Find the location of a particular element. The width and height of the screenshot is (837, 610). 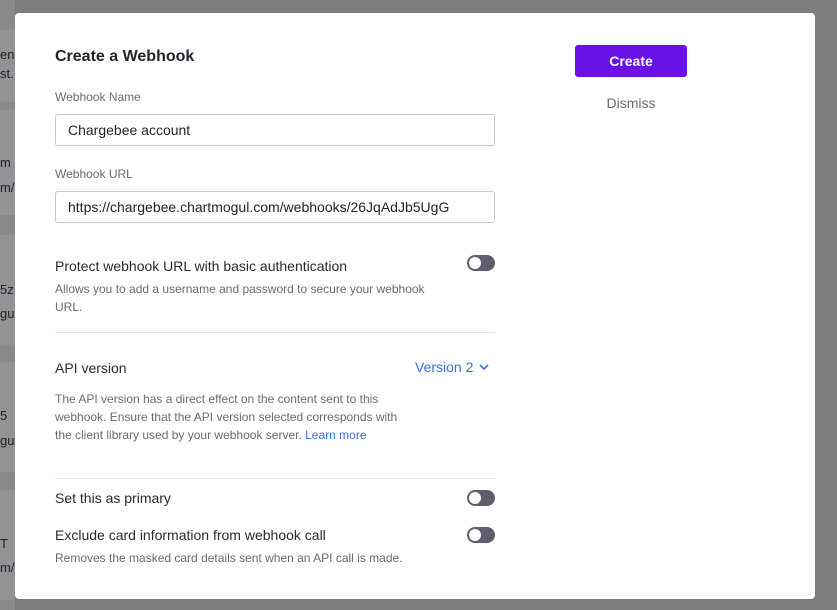

exclude-card-toggle is located at coordinates (481, 535).